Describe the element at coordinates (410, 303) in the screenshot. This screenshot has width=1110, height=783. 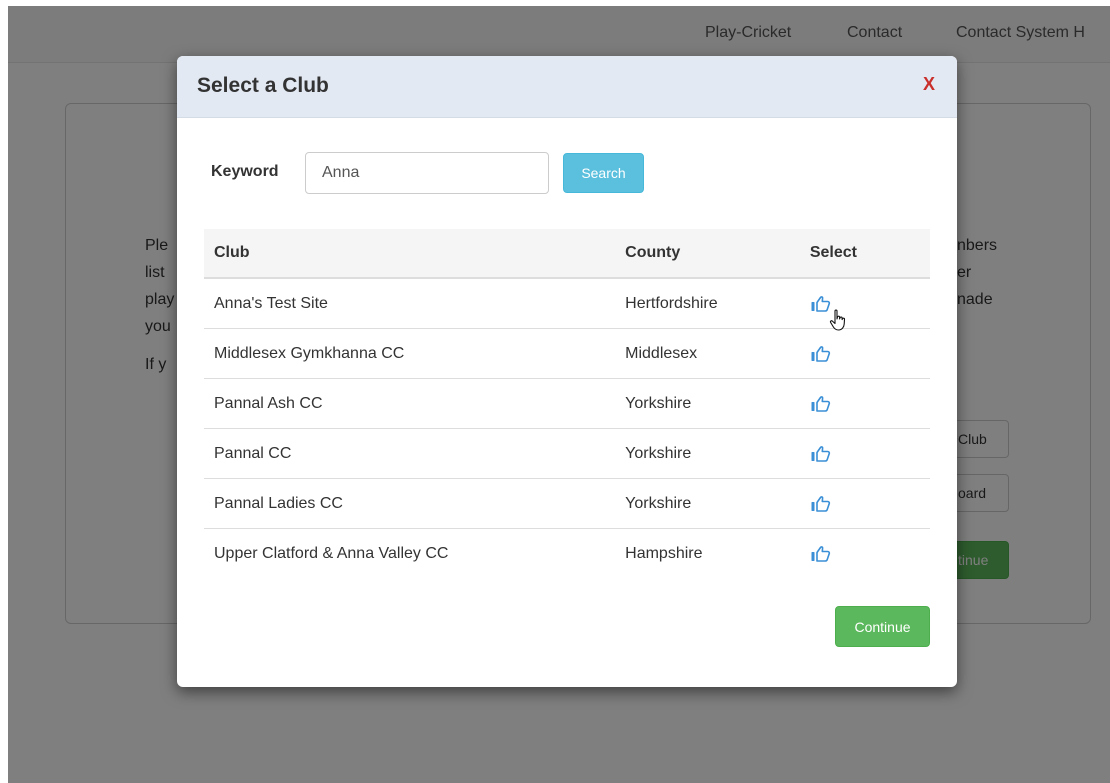
I see `club-name-cell: Anna's Test Site` at that location.